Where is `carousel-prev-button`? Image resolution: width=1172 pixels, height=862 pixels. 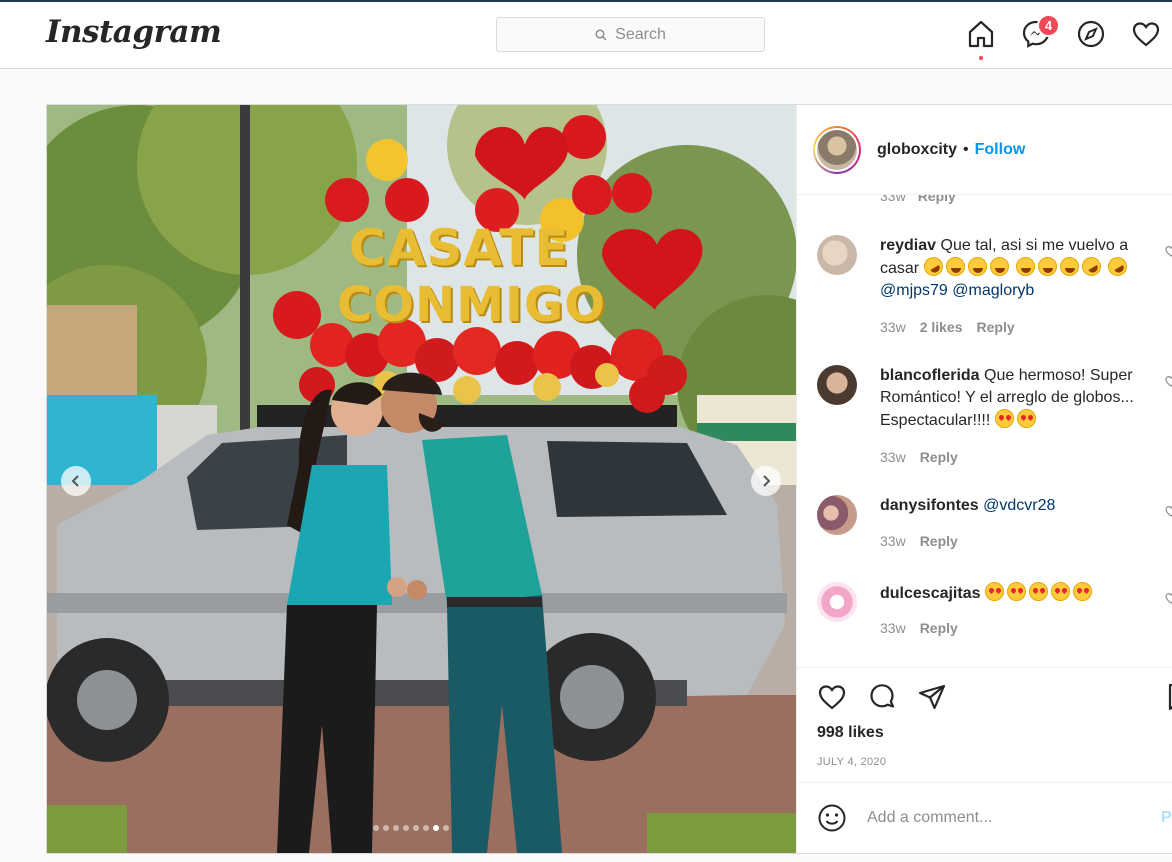
carousel-prev-button is located at coordinates (76, 481).